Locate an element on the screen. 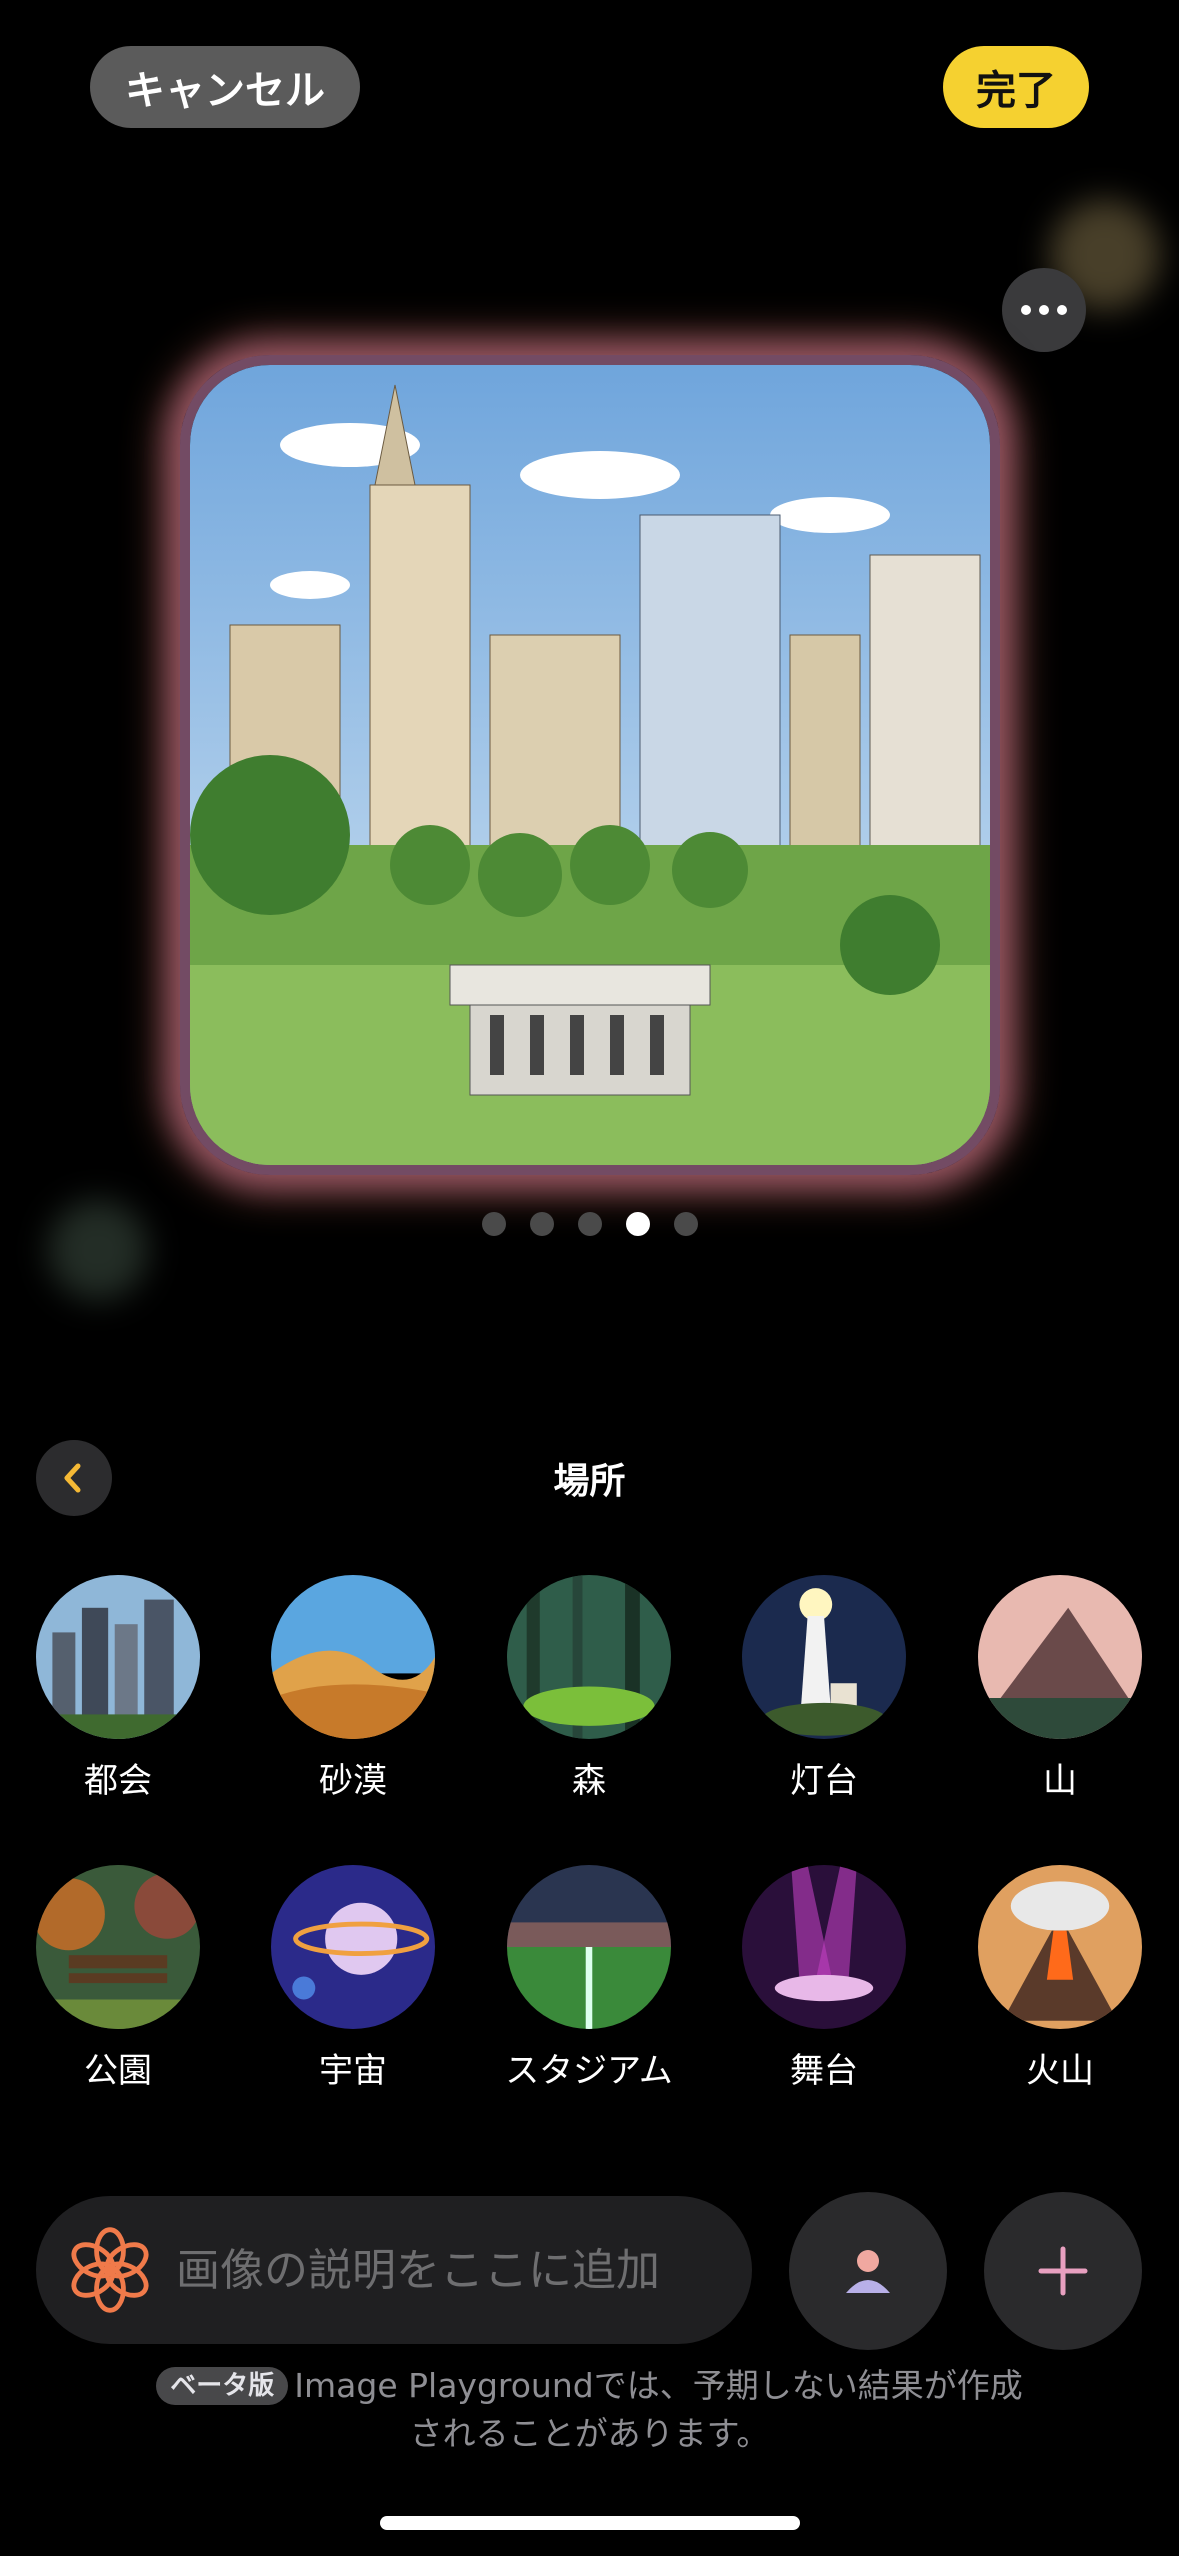 The height and width of the screenshot is (2556, 1179). beta-badge: ベータ版 is located at coordinates (222, 2386).